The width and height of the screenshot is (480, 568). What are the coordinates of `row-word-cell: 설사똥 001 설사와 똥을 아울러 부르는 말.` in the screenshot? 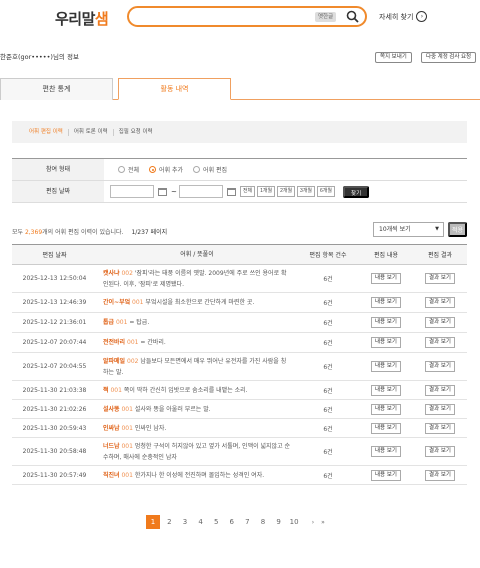 It's located at (197, 409).